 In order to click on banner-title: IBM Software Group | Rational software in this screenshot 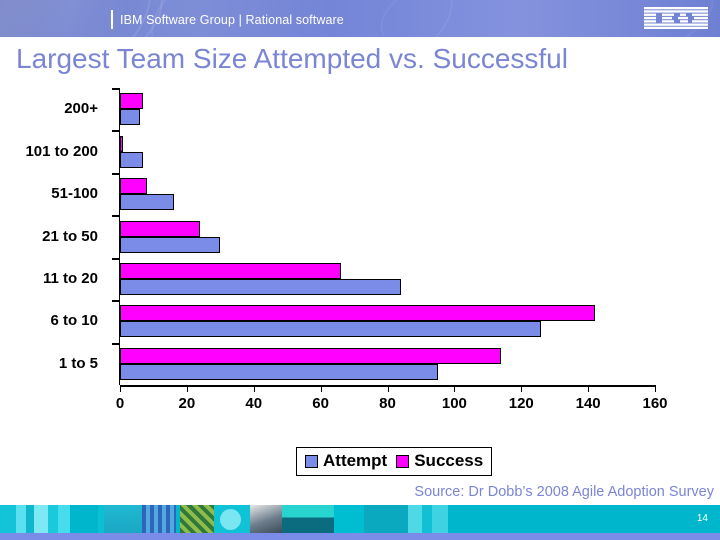, I will do `click(232, 20)`.